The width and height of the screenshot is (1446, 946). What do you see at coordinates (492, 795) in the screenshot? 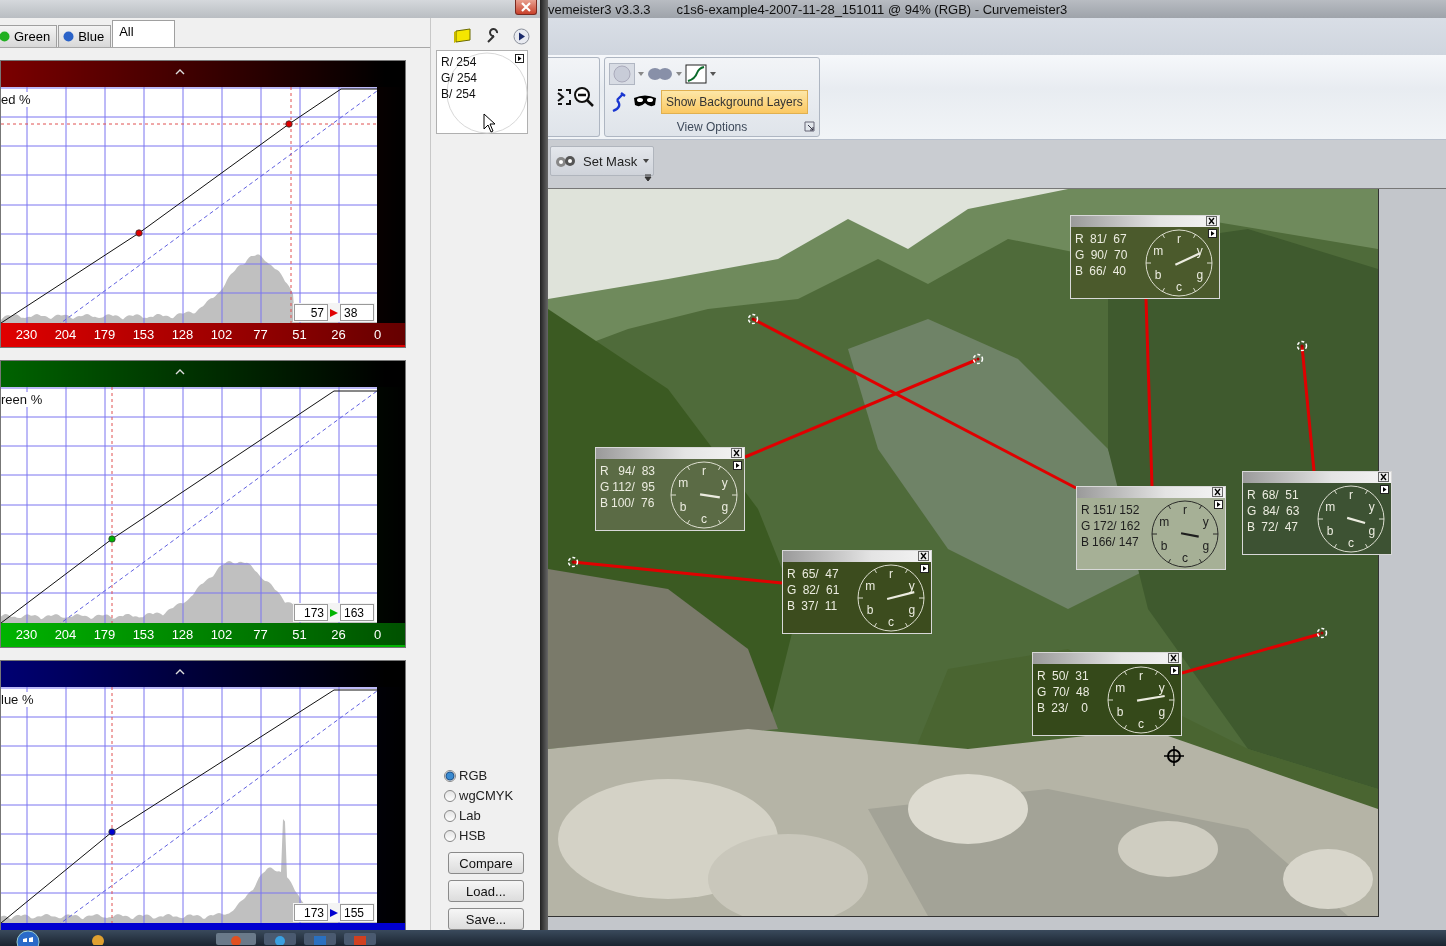
I see `radio-button: wgCMYK` at bounding box center [492, 795].